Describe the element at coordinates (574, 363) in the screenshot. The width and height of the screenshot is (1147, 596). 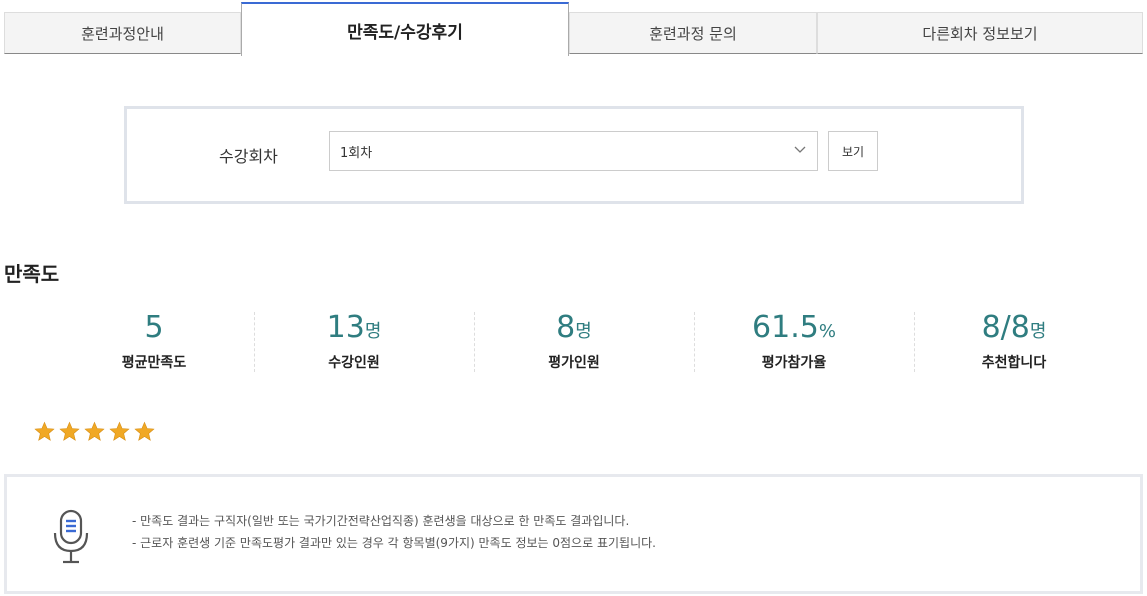
I see `stat-label: 평가인원` at that location.